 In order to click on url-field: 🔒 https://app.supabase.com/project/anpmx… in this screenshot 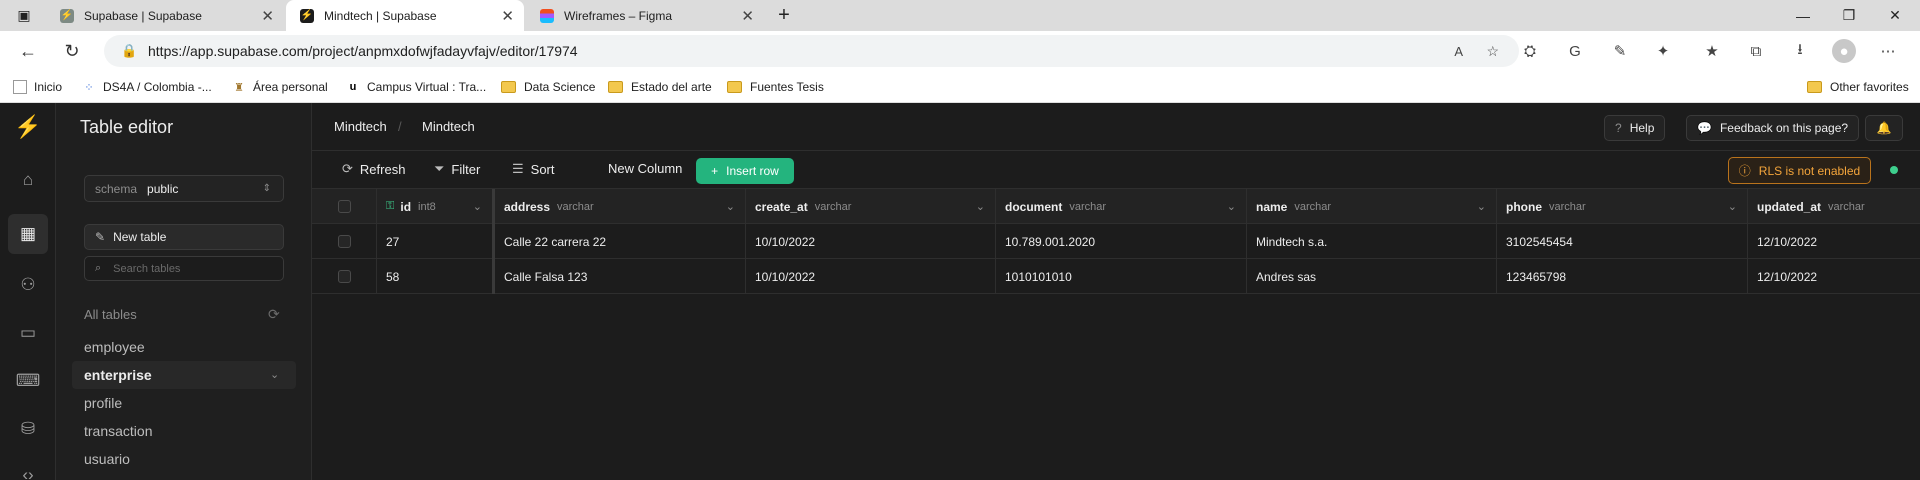, I will do `click(811, 51)`.